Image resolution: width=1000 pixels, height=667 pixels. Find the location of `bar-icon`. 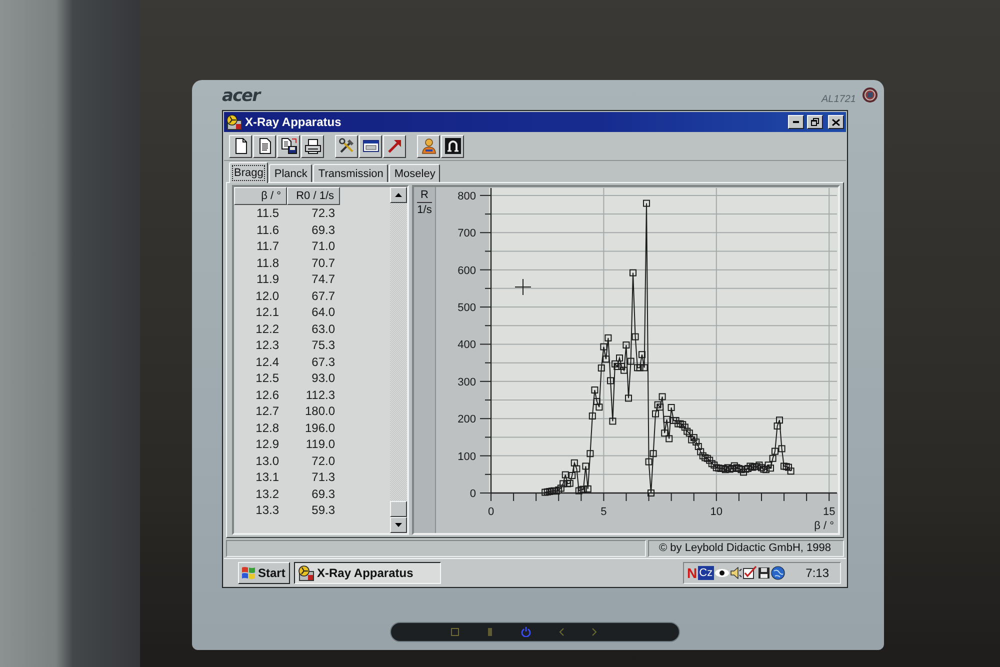

bar-icon is located at coordinates (490, 632).